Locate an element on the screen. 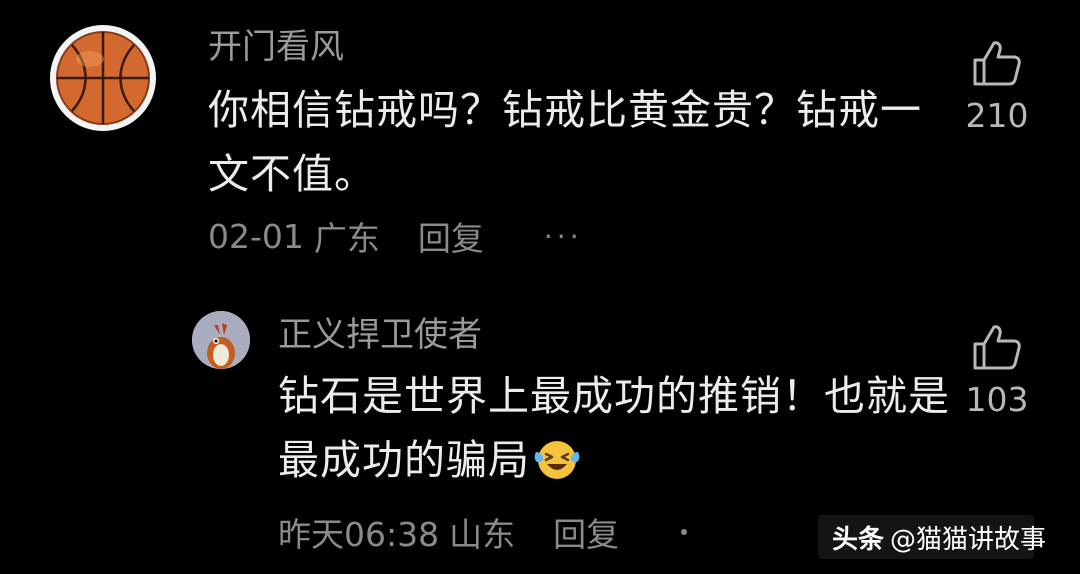  reply-time: 昨天06:38 is located at coordinates (359, 534).